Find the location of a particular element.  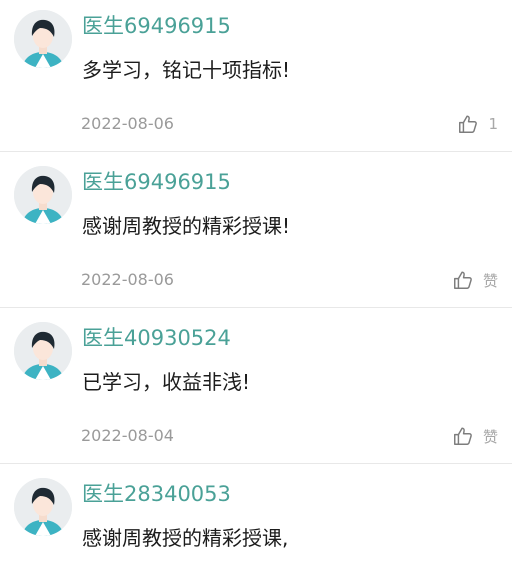

comment-text: 多学习，铭记十项指标! is located at coordinates (186, 70).